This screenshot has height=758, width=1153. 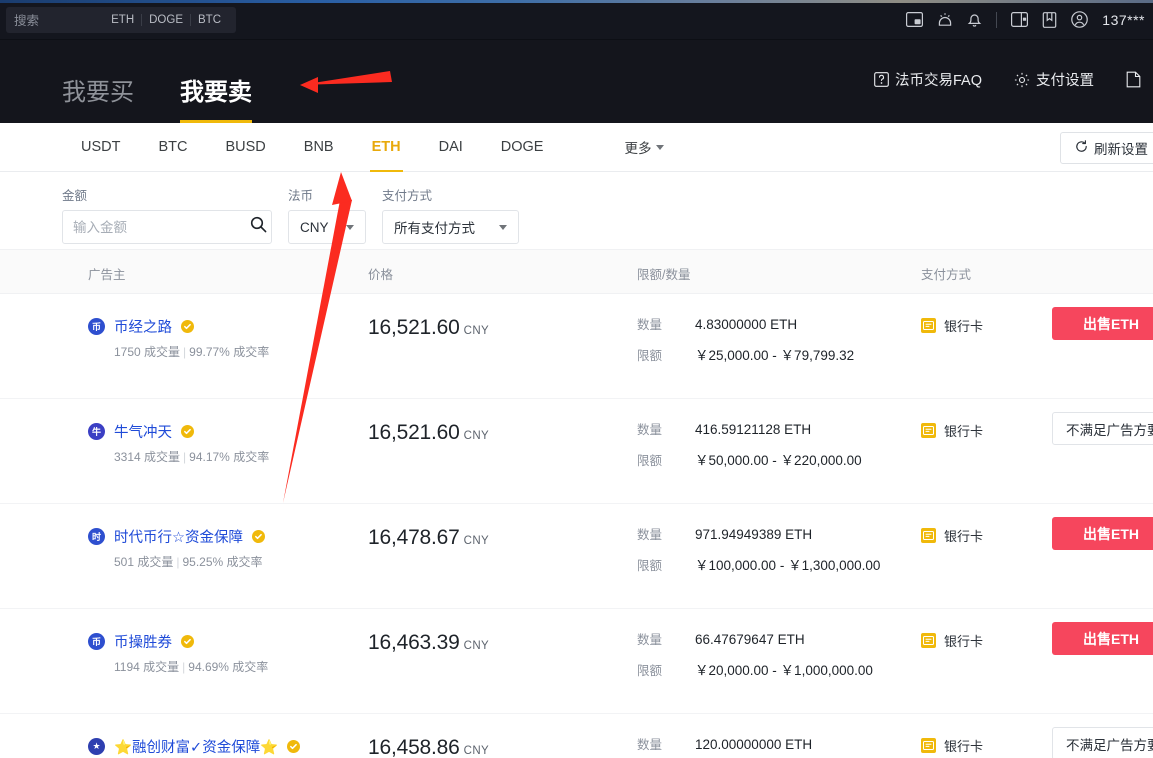 What do you see at coordinates (915, 19) in the screenshot?
I see `picture-in-picture-icon` at bounding box center [915, 19].